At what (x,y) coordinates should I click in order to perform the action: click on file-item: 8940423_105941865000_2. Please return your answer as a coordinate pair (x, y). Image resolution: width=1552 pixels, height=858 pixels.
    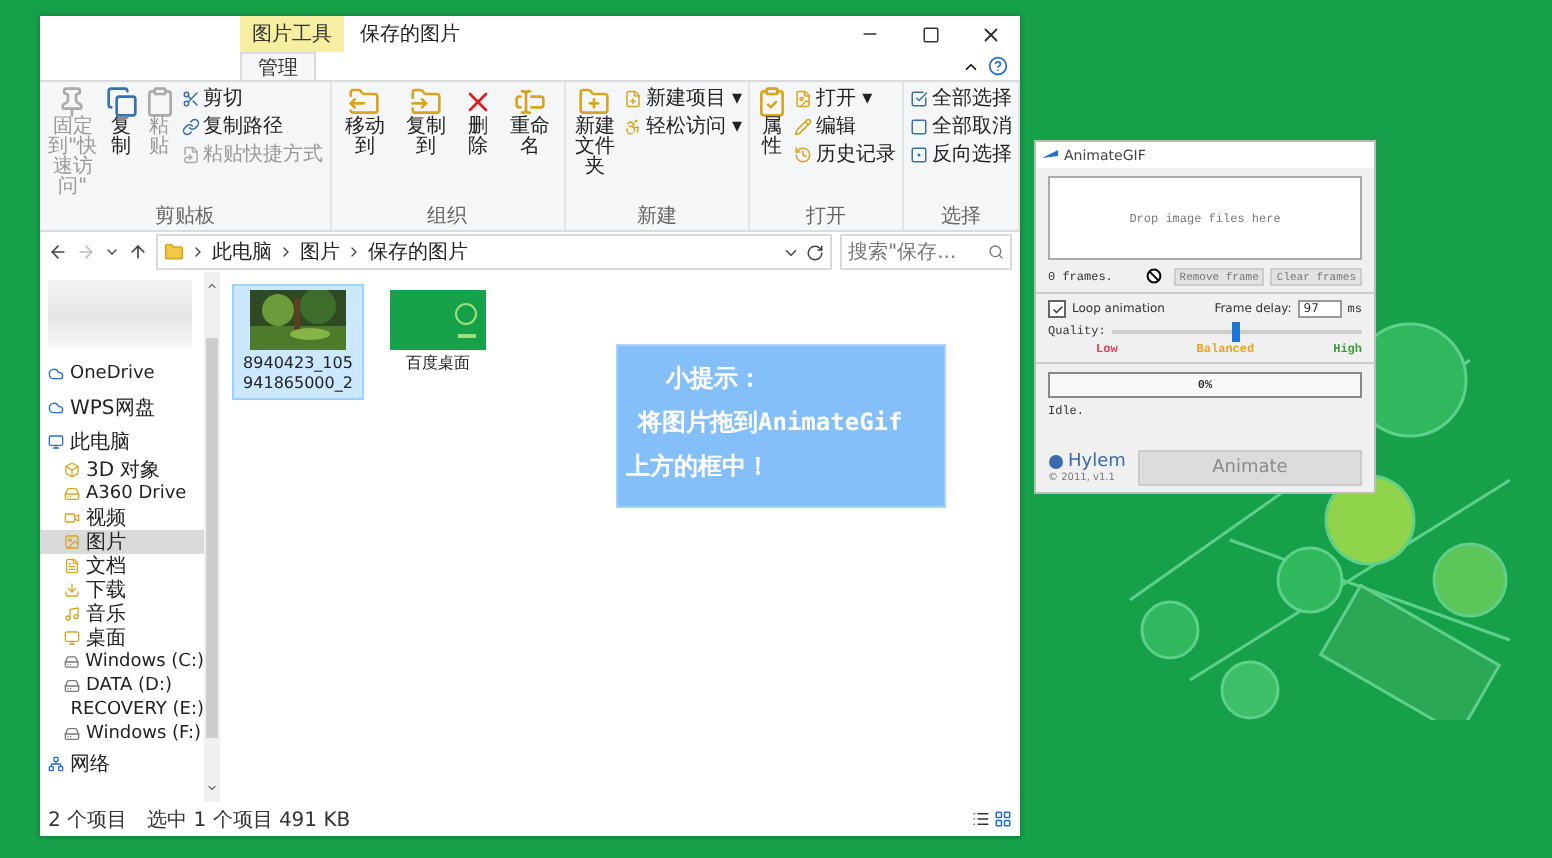
    Looking at the image, I should click on (298, 342).